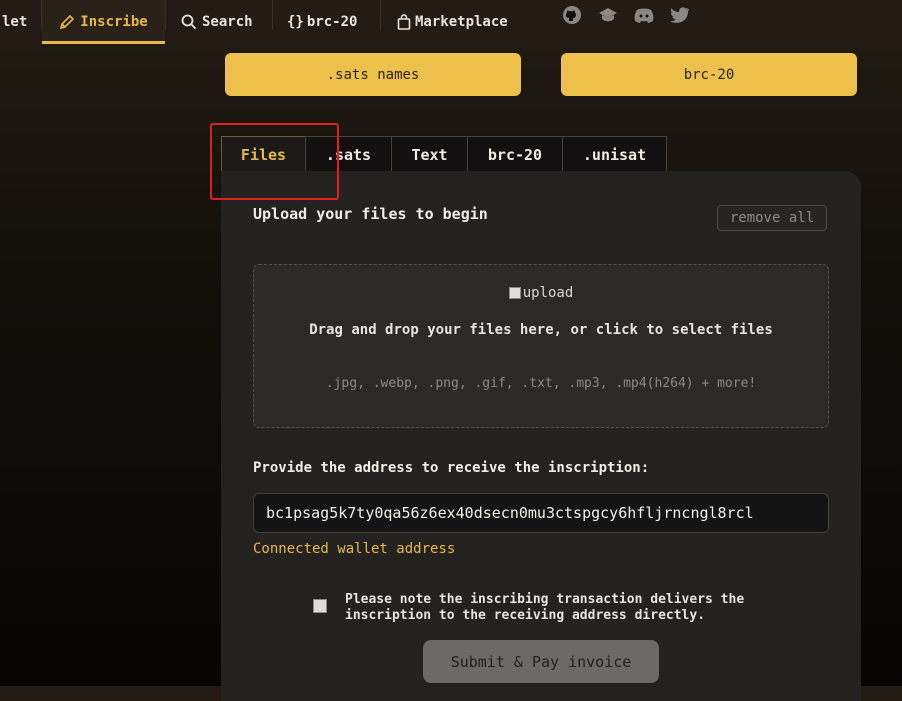 The height and width of the screenshot is (701, 902). Describe the element at coordinates (626, 15) in the screenshot. I see `social-links` at that location.